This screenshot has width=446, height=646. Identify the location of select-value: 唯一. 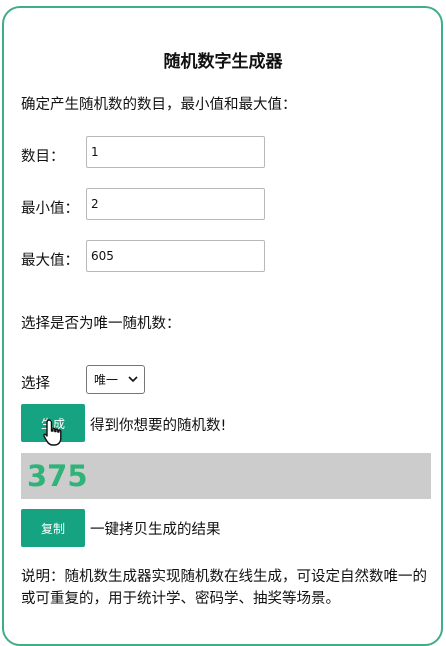
(106, 380).